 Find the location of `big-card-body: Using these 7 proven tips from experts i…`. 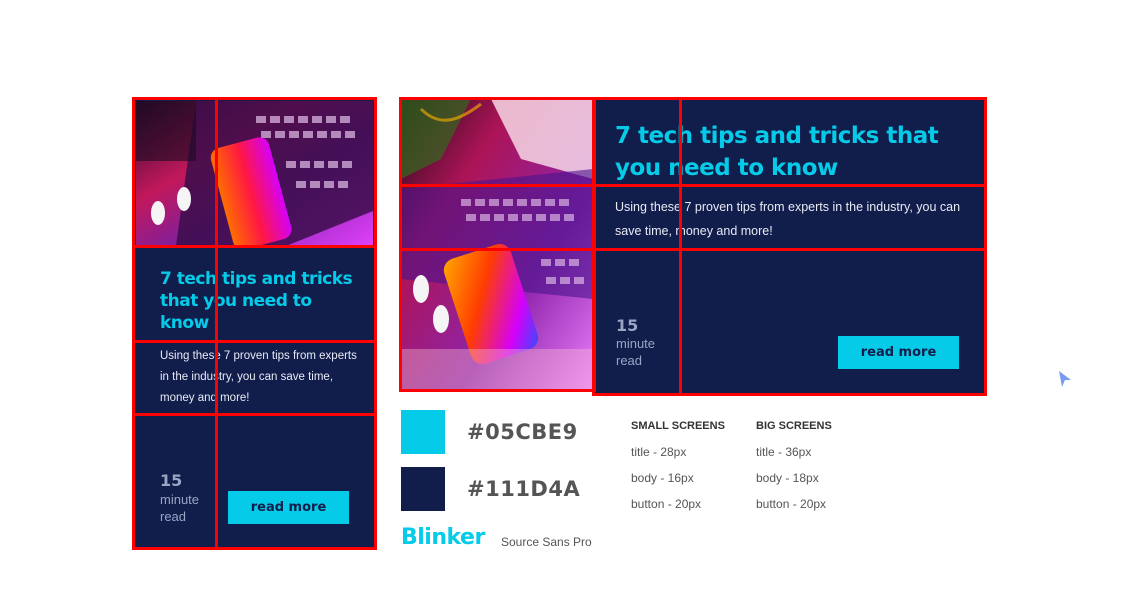

big-card-body: Using these 7 proven tips from experts i… is located at coordinates (788, 219).